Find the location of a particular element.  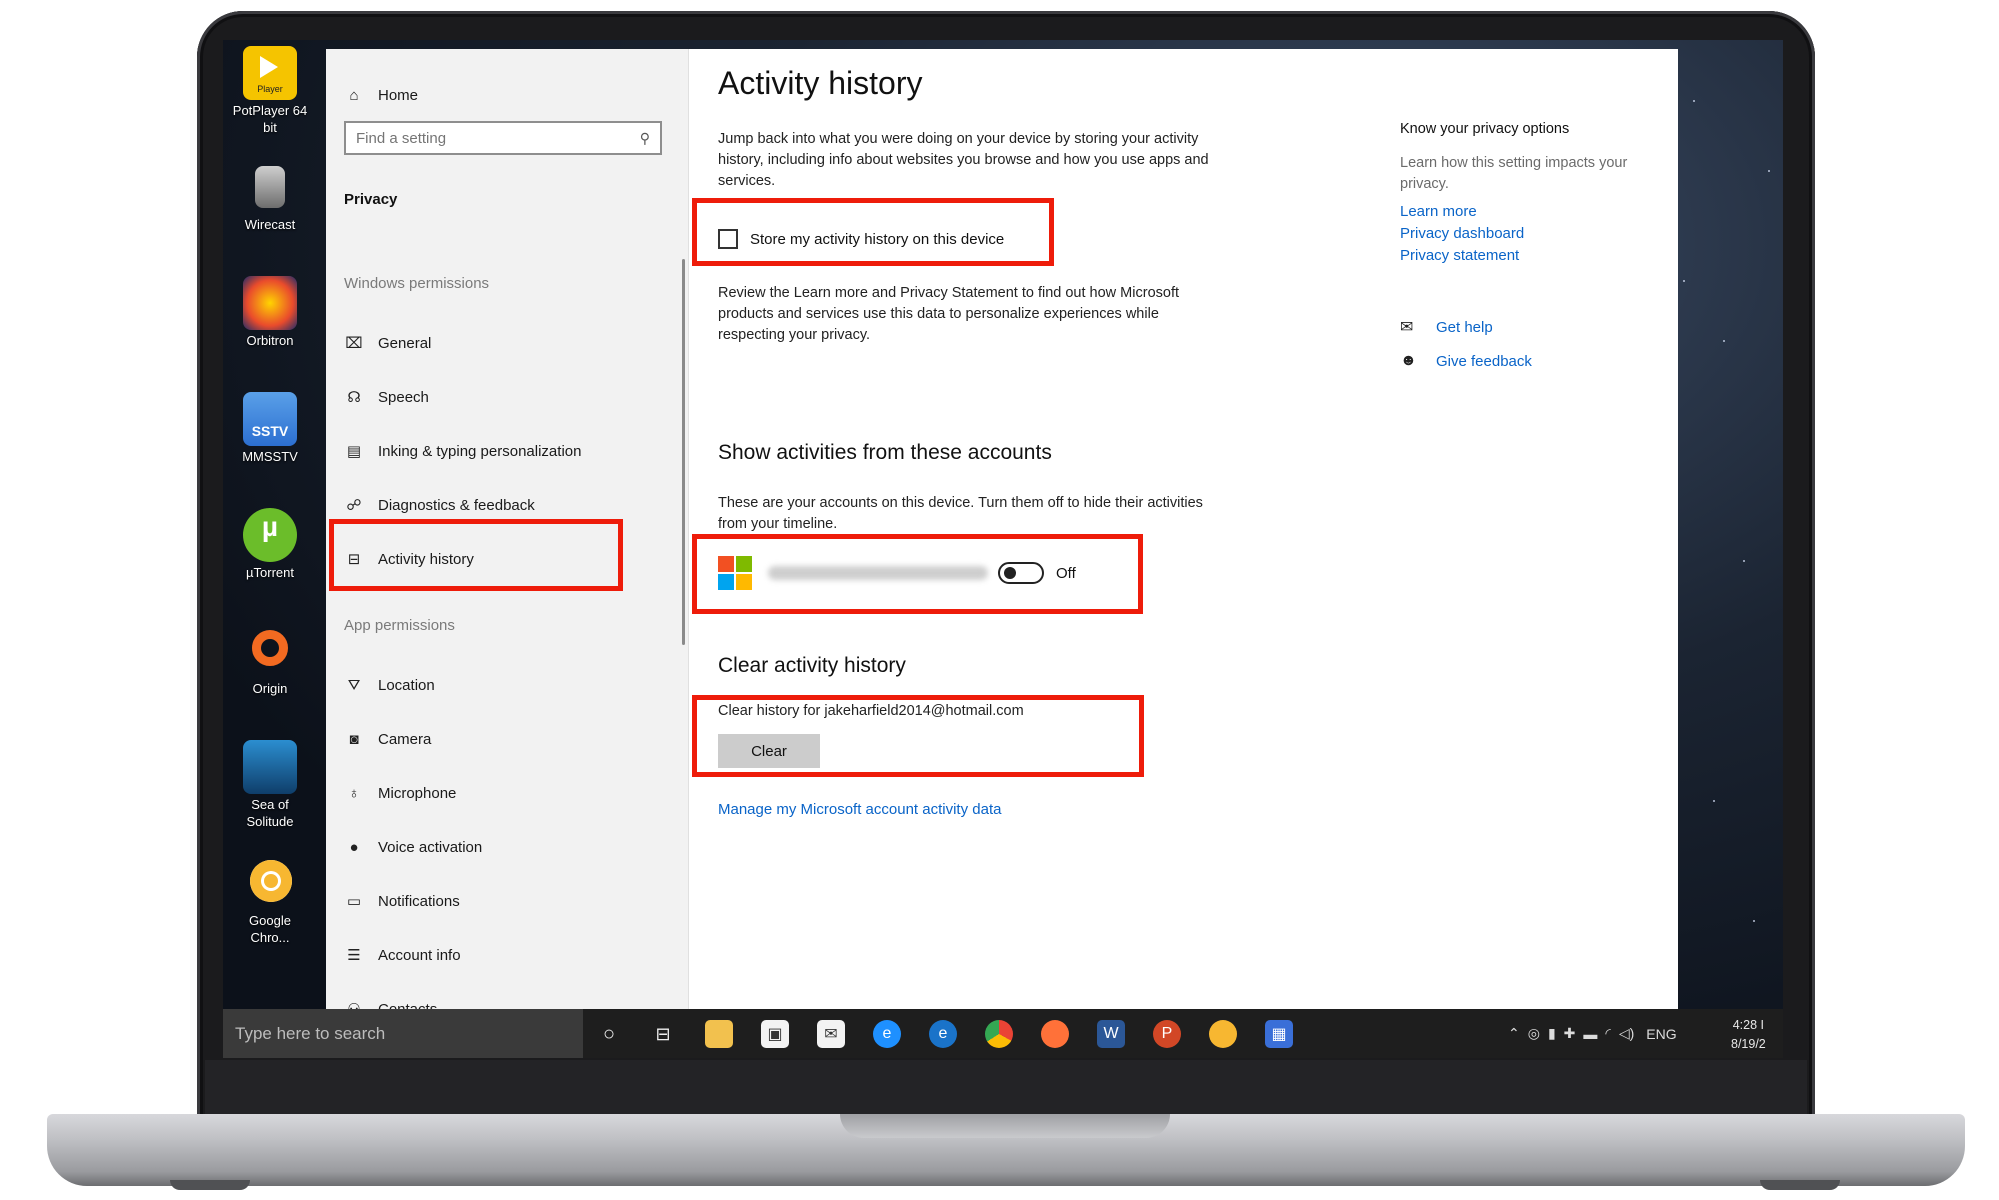

nav-notifications: ▭ Notifications is located at coordinates (402, 901).